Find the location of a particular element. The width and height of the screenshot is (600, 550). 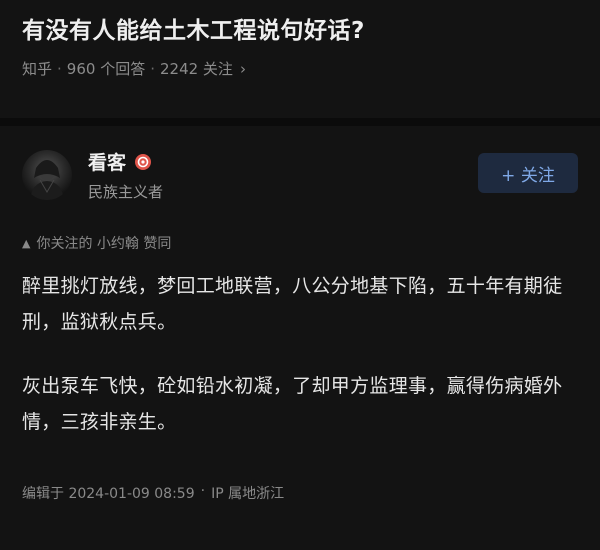

upvote-note: ▲ 你关注的 小约翰 赞同 is located at coordinates (96, 243).